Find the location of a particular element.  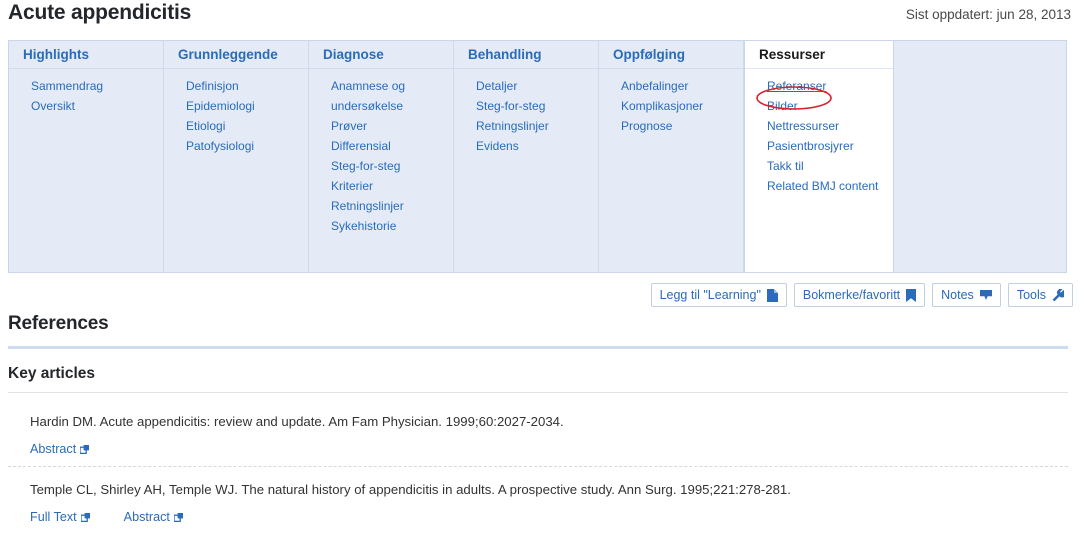

nav-link-list: Anbefalinger Komplikasjoner Prognose is located at coordinates (671, 102).